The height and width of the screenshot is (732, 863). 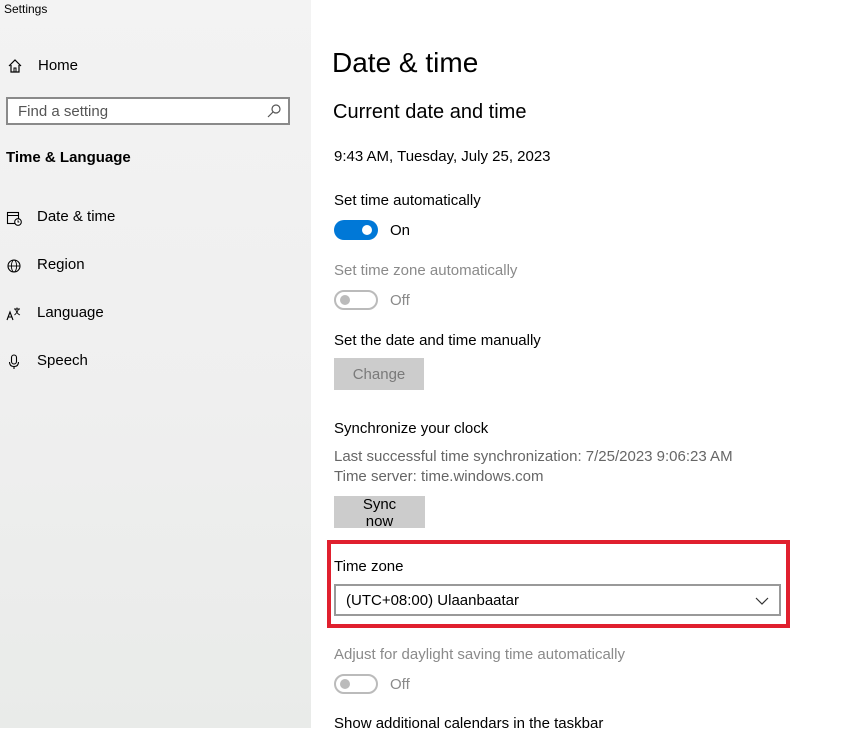 What do you see at coordinates (430, 112) in the screenshot?
I see `section-title: Current date and time` at bounding box center [430, 112].